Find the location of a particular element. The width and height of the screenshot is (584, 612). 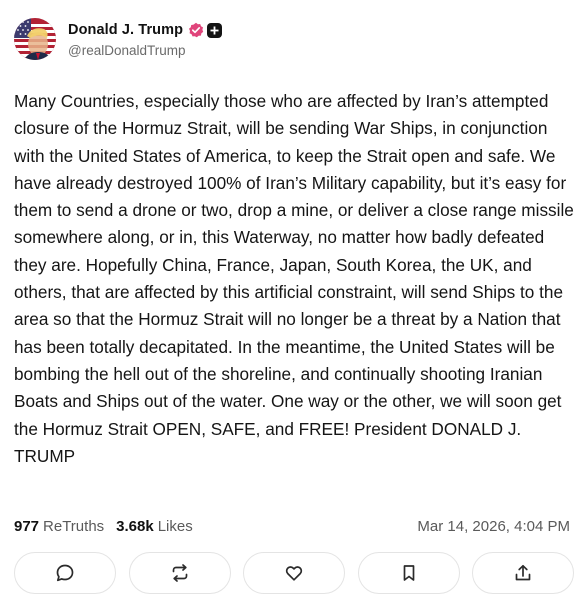

like-button is located at coordinates (294, 573).